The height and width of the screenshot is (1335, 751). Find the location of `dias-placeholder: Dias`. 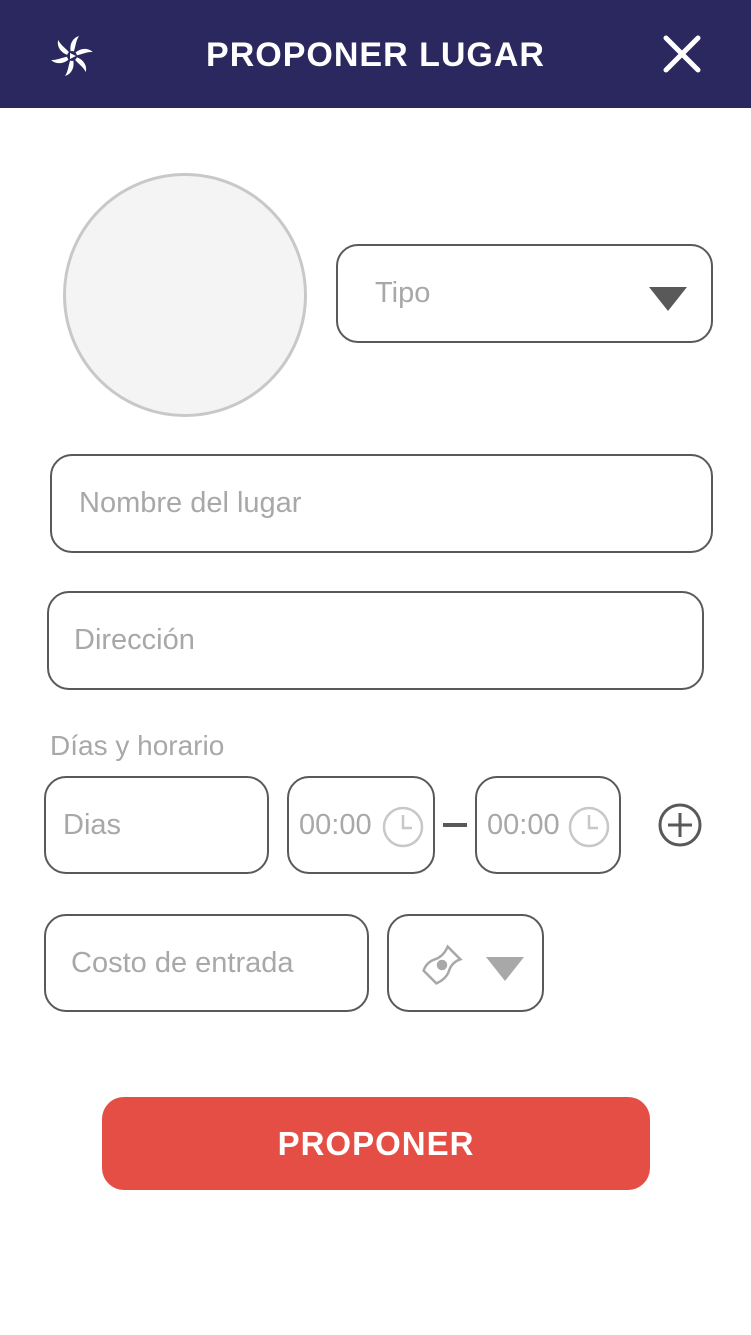

dias-placeholder: Dias is located at coordinates (92, 824).